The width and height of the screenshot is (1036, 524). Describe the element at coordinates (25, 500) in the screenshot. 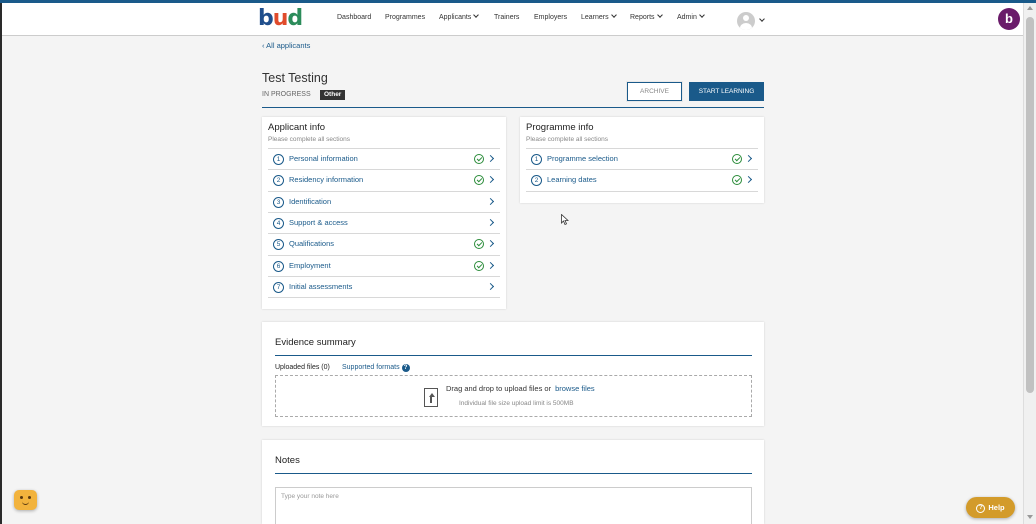

I see `chat-icon` at that location.